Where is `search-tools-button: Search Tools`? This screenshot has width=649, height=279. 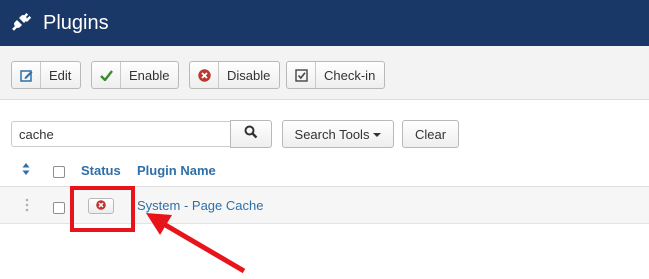
search-tools-button: Search Tools is located at coordinates (338, 134).